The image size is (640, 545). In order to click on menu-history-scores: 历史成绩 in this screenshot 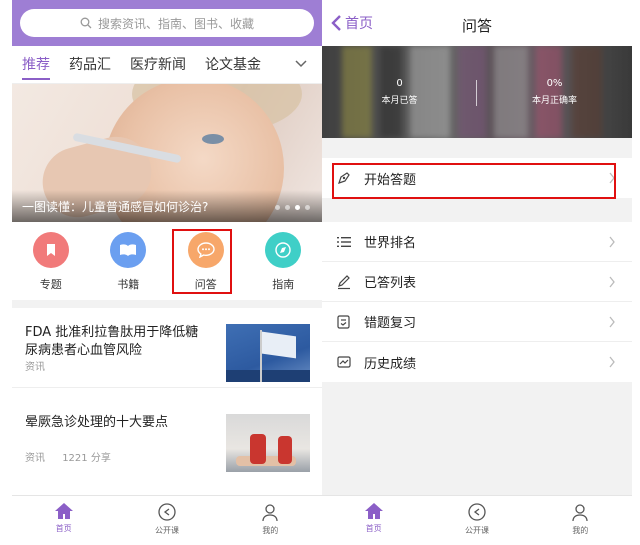, I will do `click(477, 362)`.